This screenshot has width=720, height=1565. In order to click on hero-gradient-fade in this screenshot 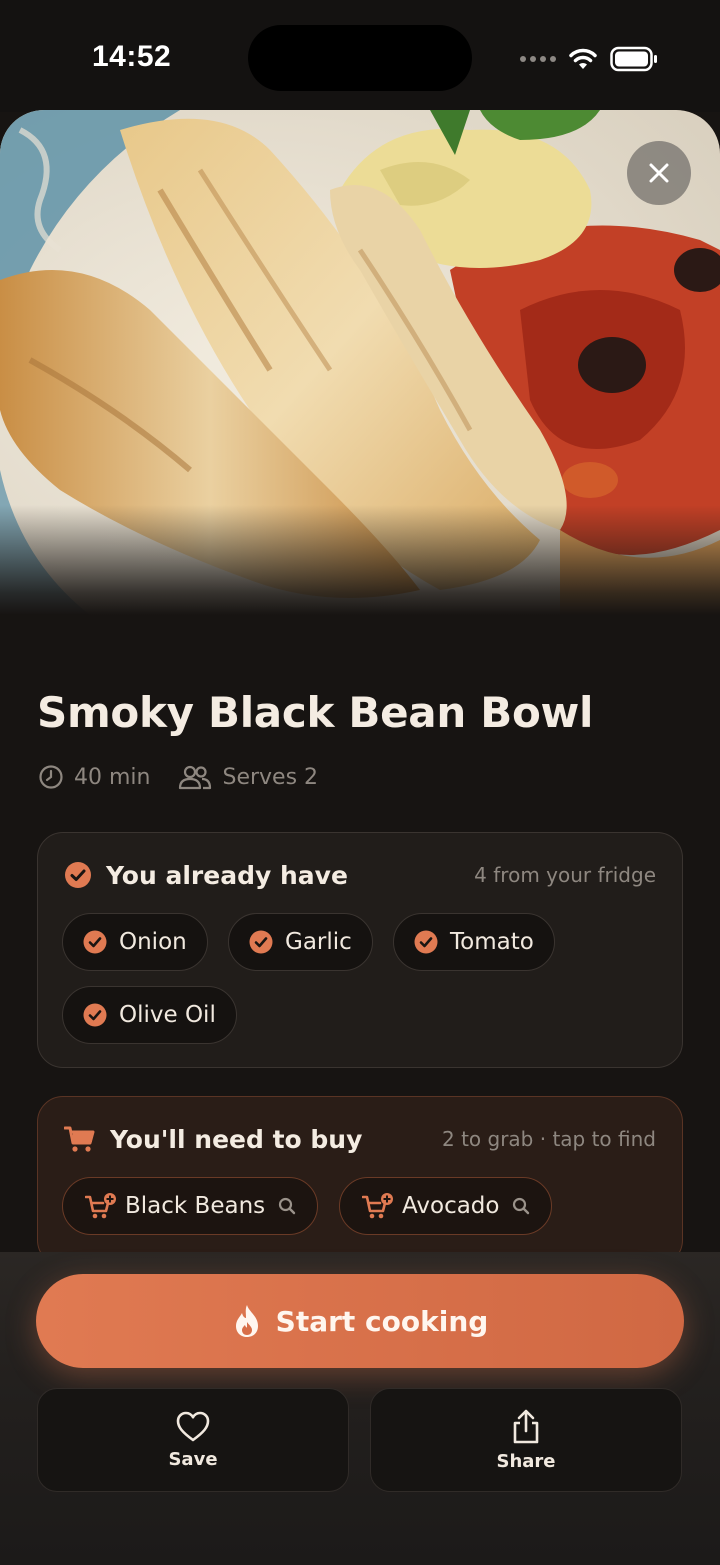, I will do `click(360, 560)`.